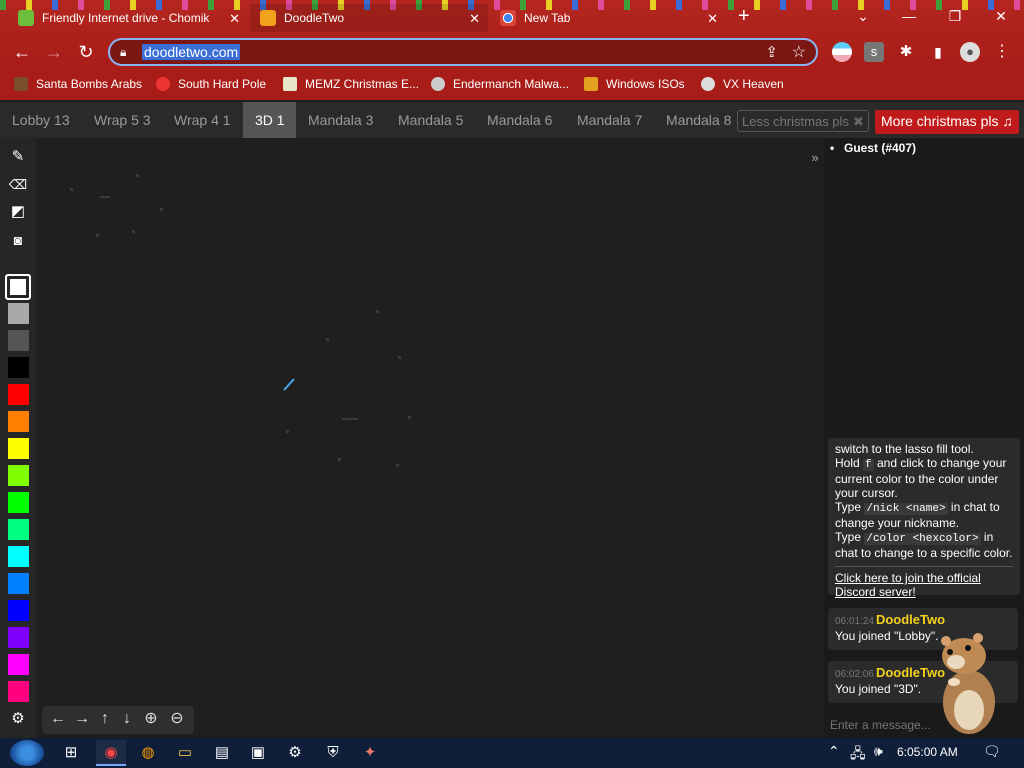  I want to click on less-christmas-input, so click(803, 121).